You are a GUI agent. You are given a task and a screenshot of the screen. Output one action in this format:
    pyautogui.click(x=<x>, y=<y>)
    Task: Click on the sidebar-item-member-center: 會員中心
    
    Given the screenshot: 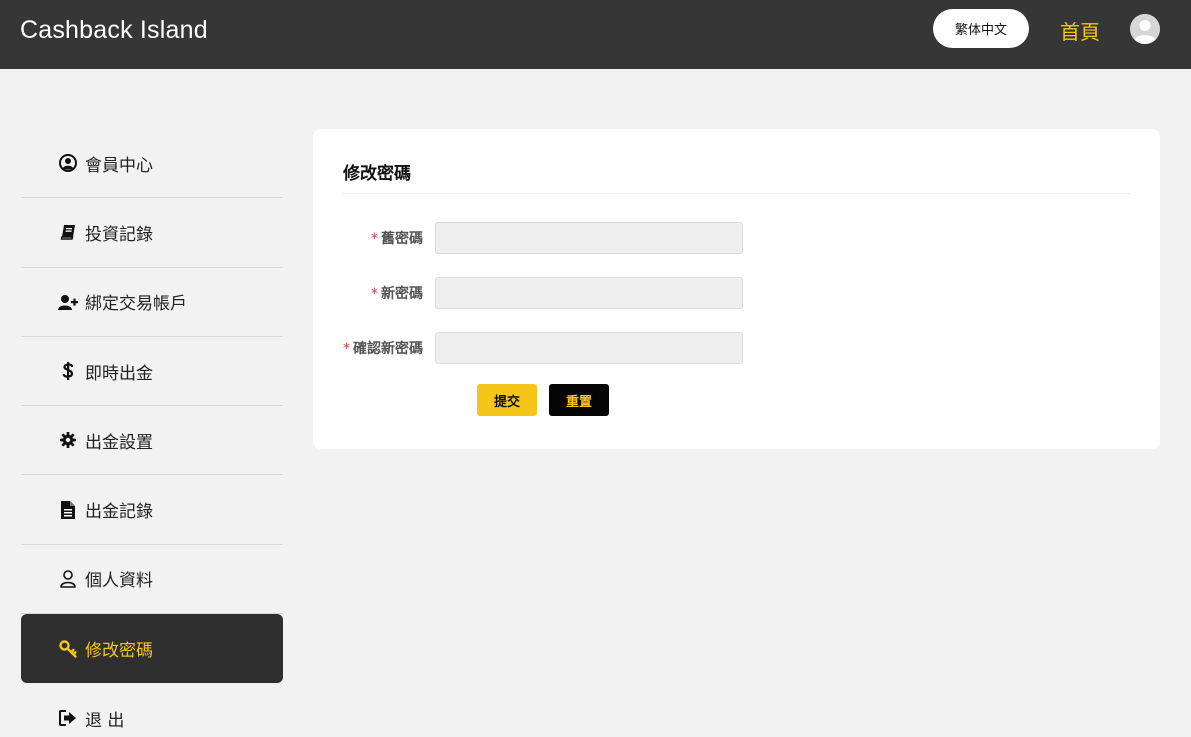 What is the action you would take?
    pyautogui.click(x=152, y=164)
    